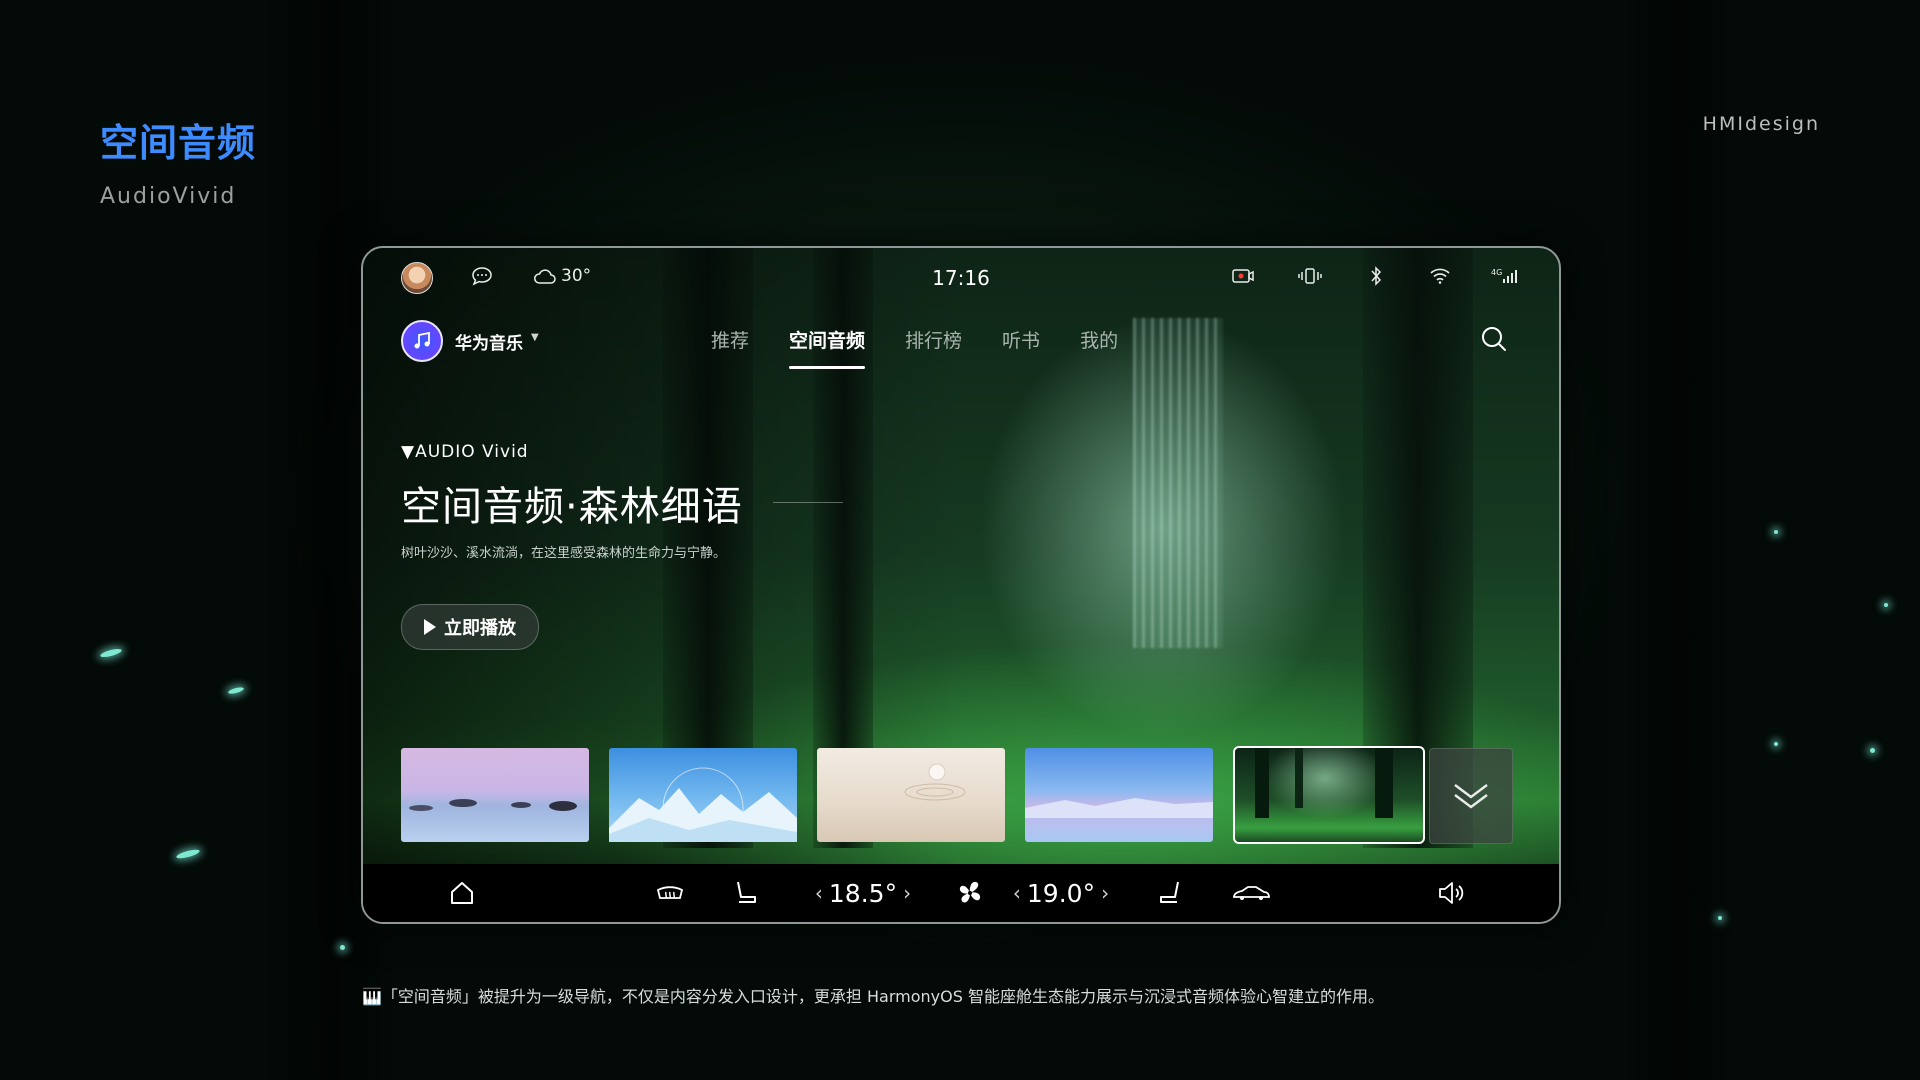 This screenshot has width=1920, height=1080. Describe the element at coordinates (827, 344) in the screenshot. I see `tab-spatial-audio: 空间音频` at that location.